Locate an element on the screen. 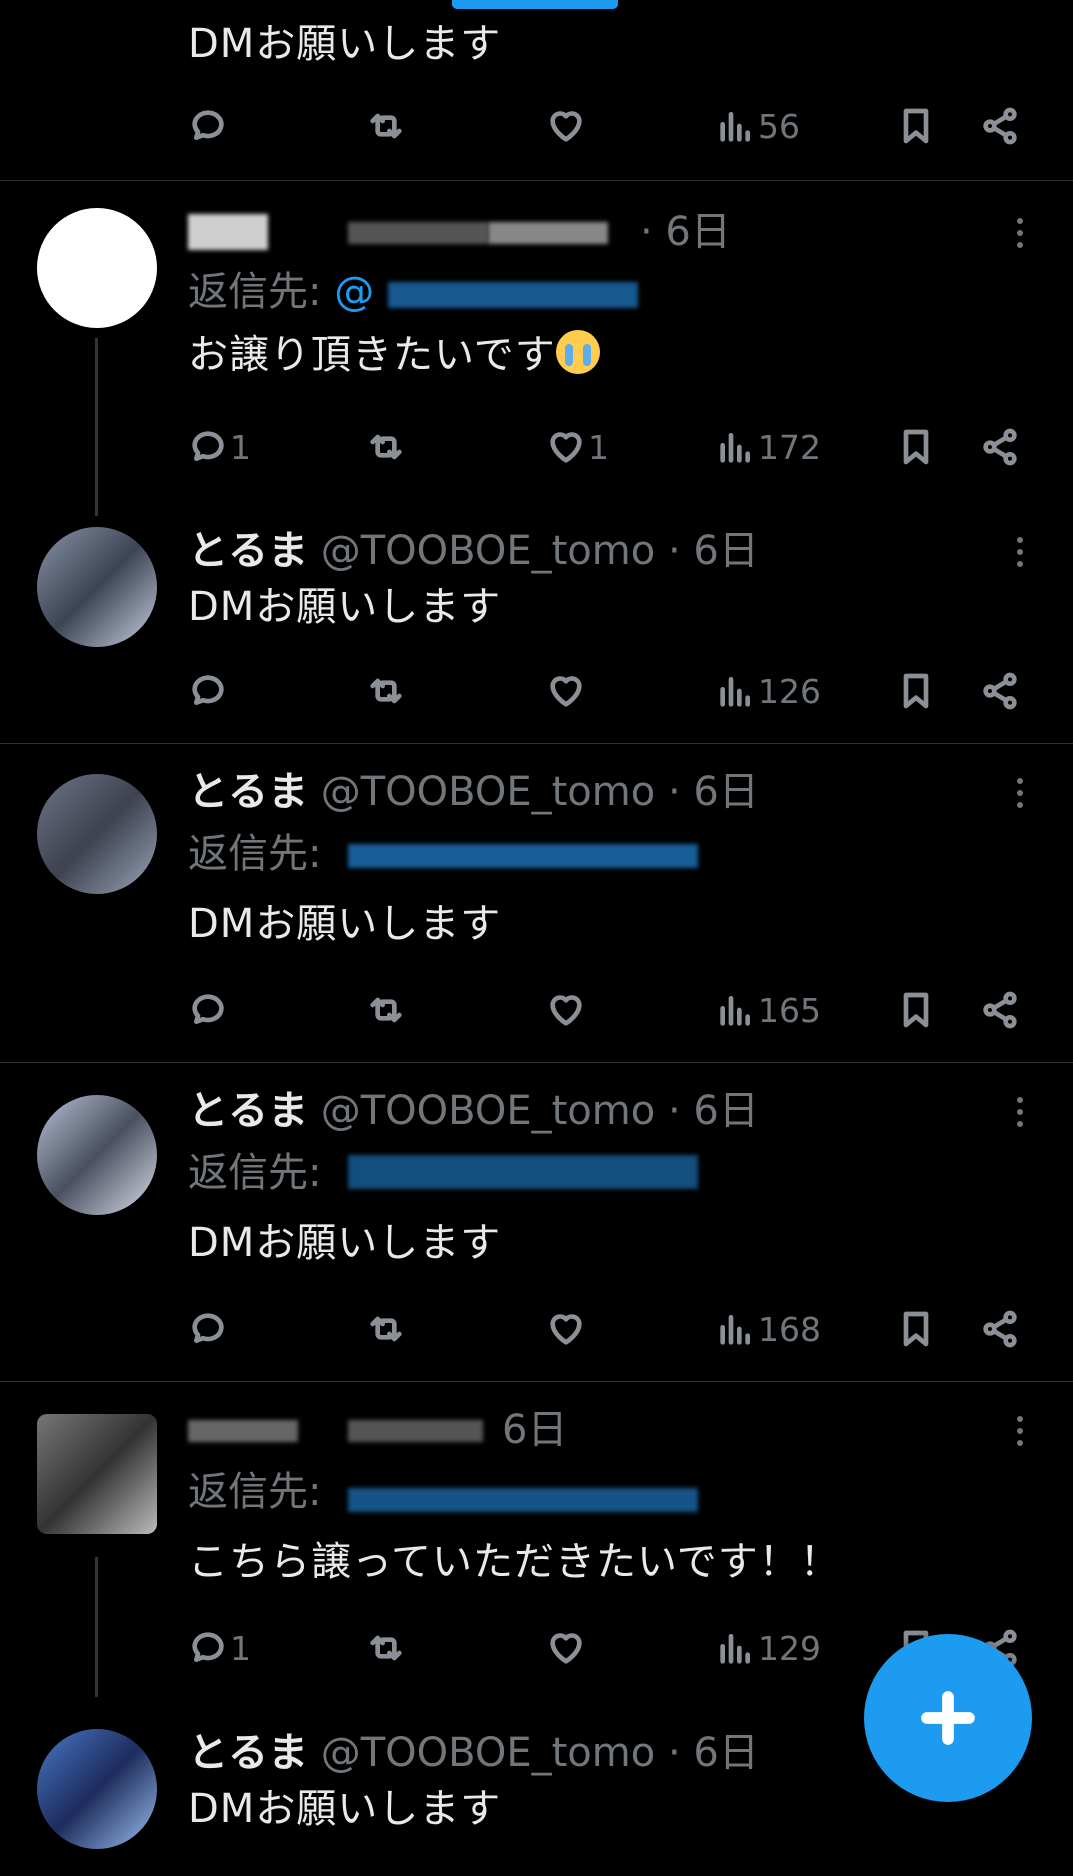 This screenshot has width=1073, height=1876. reply-handle: @ is located at coordinates (354, 292).